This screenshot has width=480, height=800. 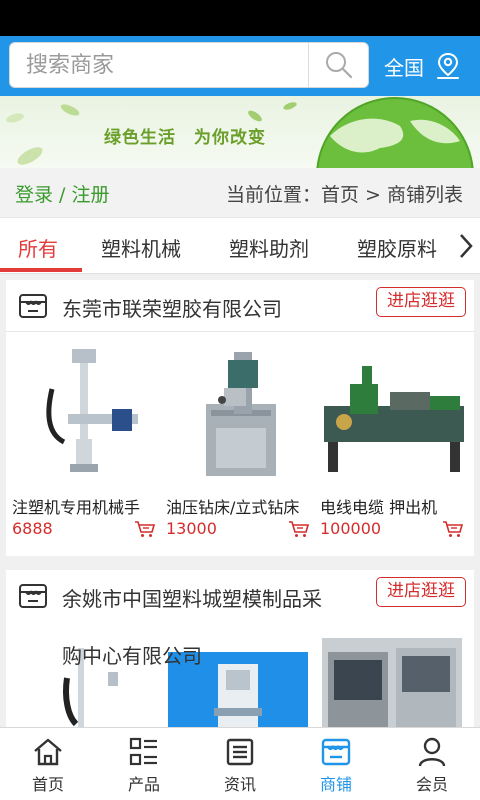 I want to click on news-icon, so click(x=240, y=752).